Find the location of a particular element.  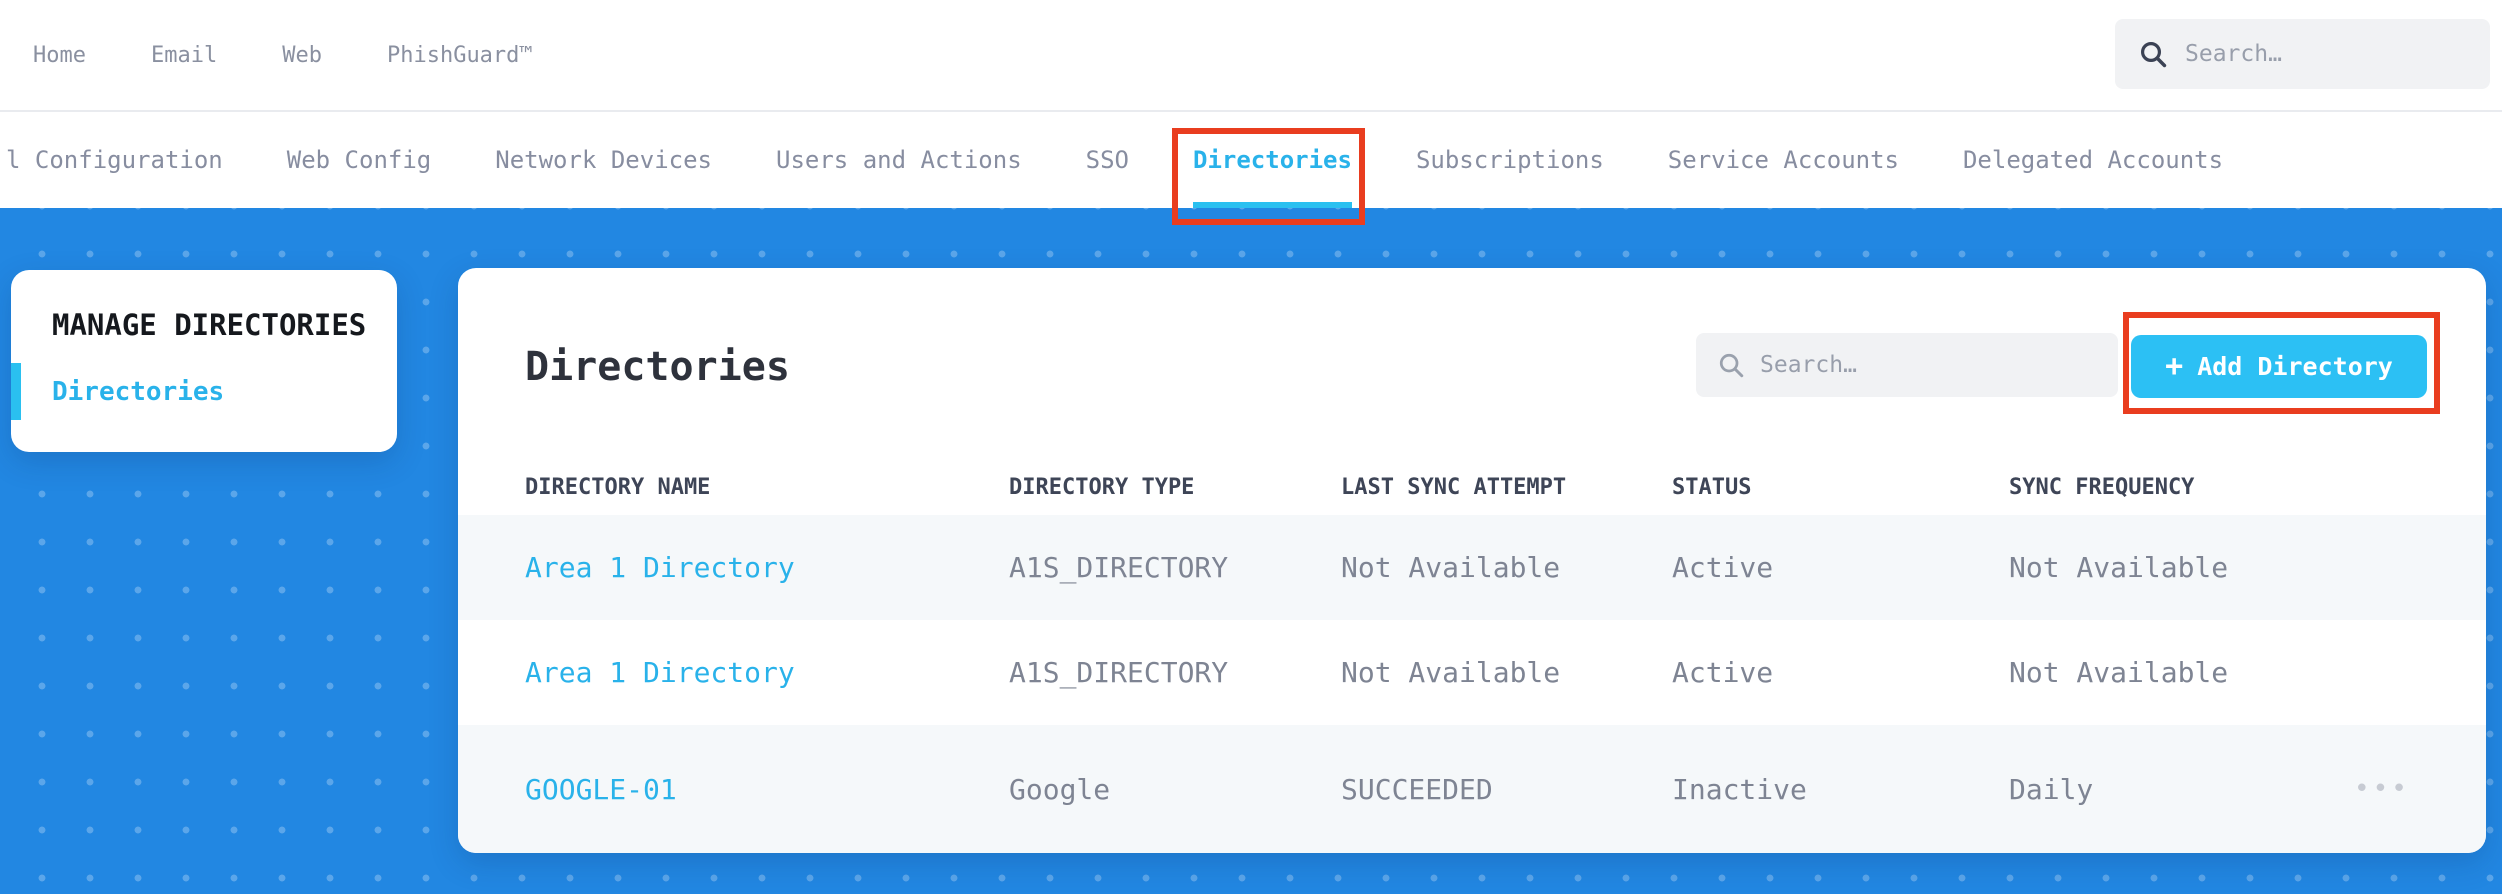

directories-search-box is located at coordinates (1907, 365).